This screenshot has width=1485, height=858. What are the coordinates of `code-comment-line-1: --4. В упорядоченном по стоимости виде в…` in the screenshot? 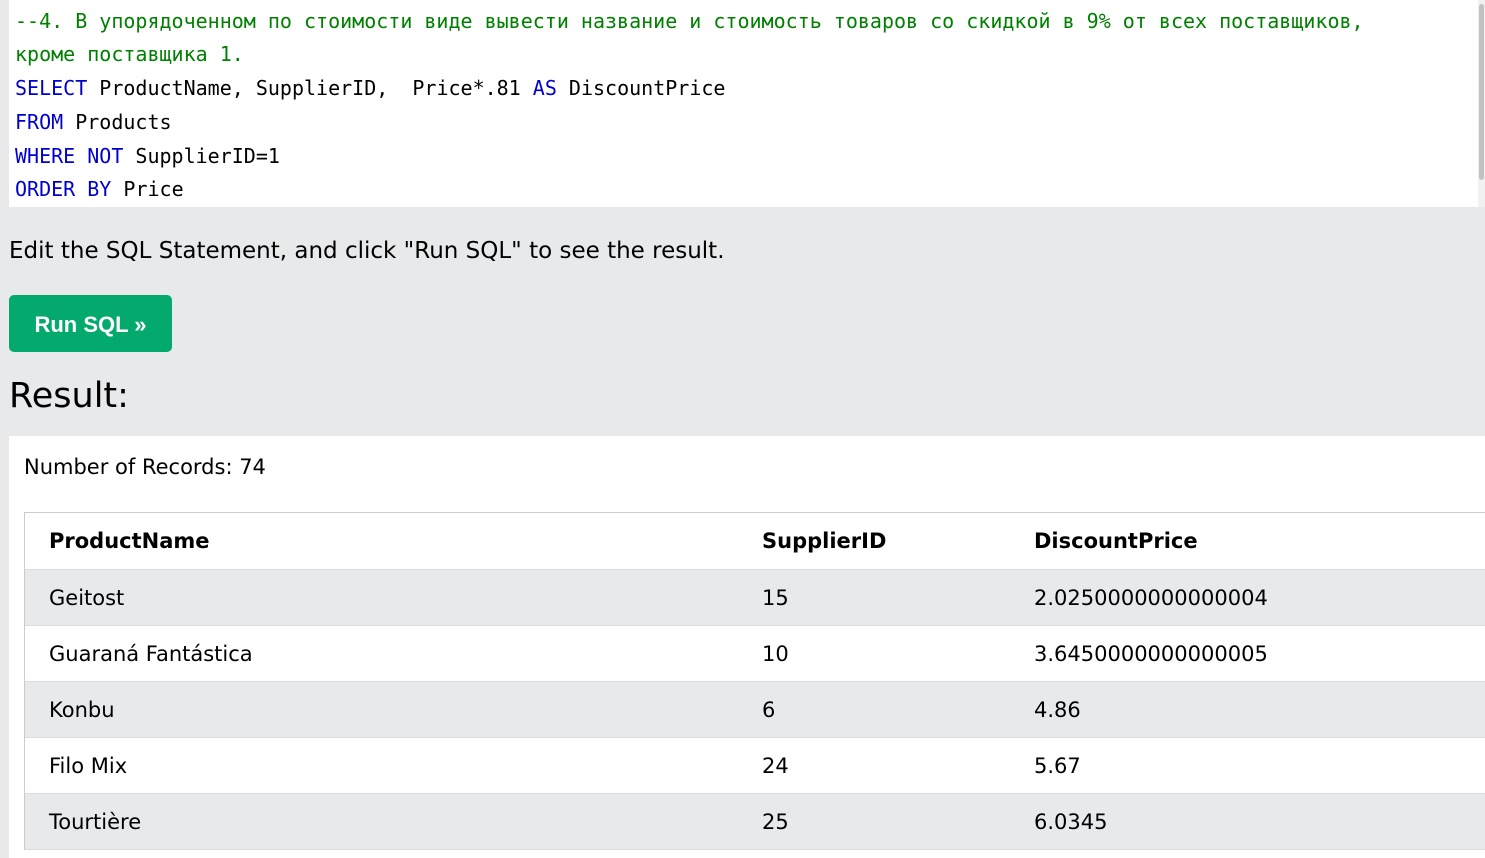 It's located at (689, 21).